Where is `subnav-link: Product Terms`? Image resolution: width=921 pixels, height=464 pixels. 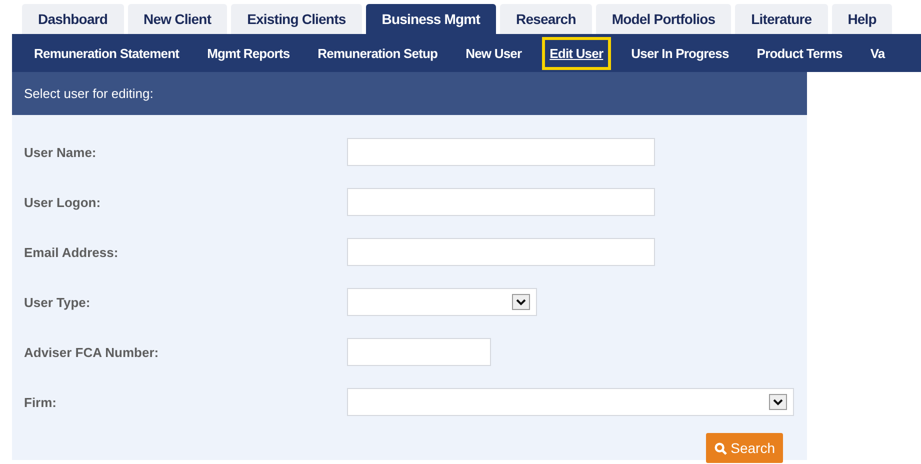
subnav-link: Product Terms is located at coordinates (799, 53).